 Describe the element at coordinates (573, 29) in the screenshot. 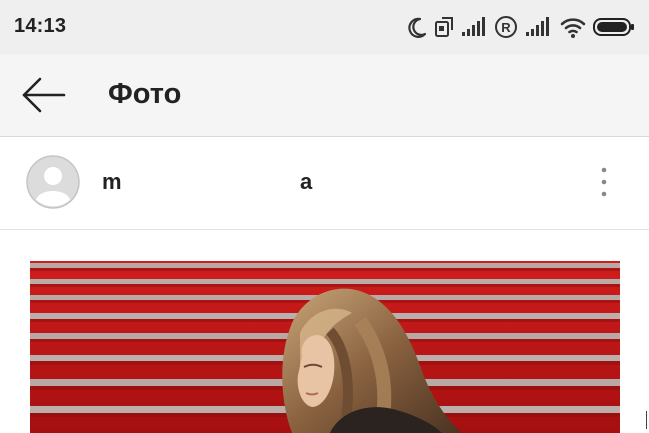

I see `wifi-icon` at that location.